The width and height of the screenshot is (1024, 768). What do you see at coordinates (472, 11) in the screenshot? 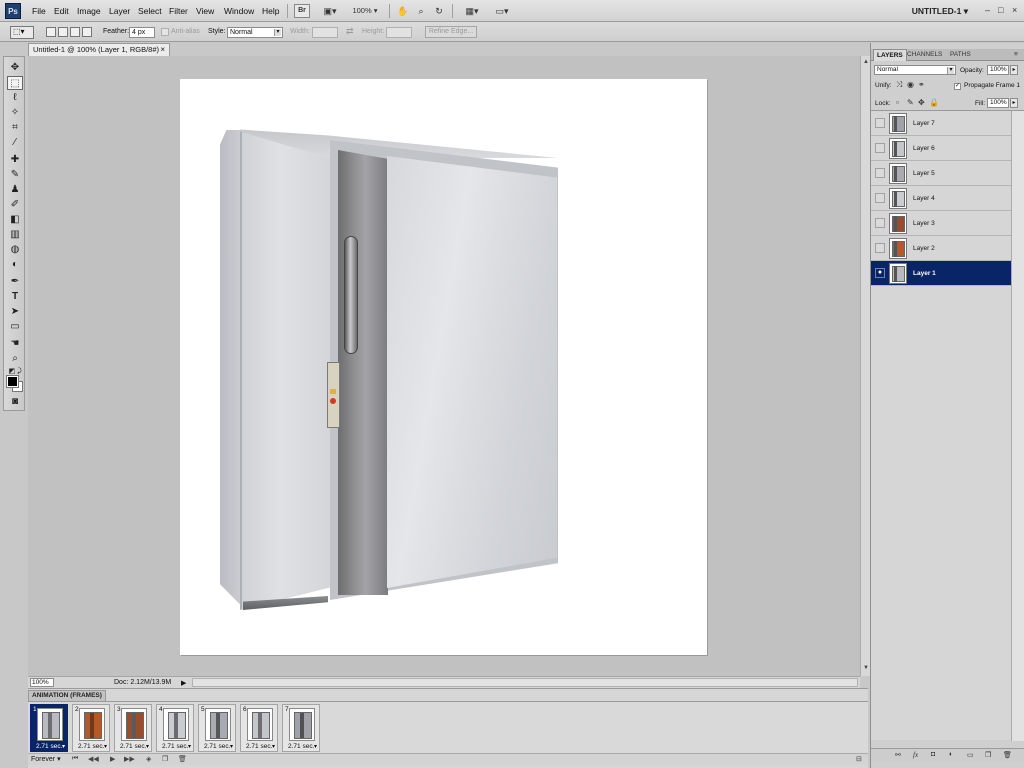
I see `arrange-documents-button: ▦▾` at bounding box center [472, 11].